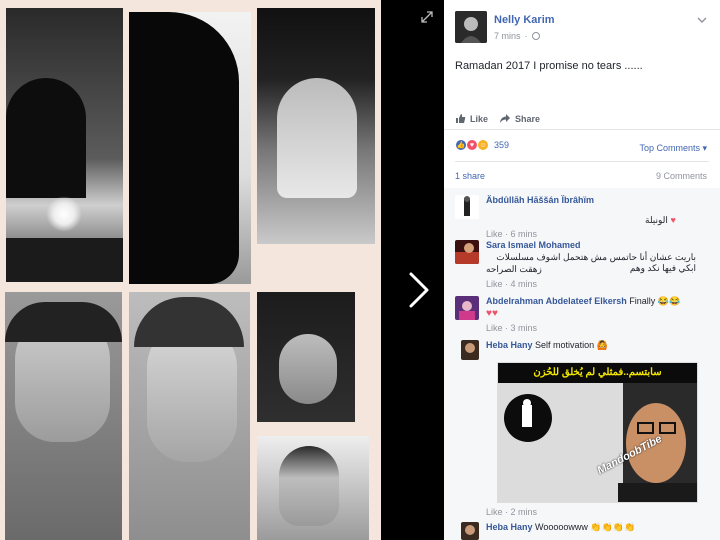 This screenshot has width=720, height=540. Describe the element at coordinates (505, 118) in the screenshot. I see `share-icon` at that location.